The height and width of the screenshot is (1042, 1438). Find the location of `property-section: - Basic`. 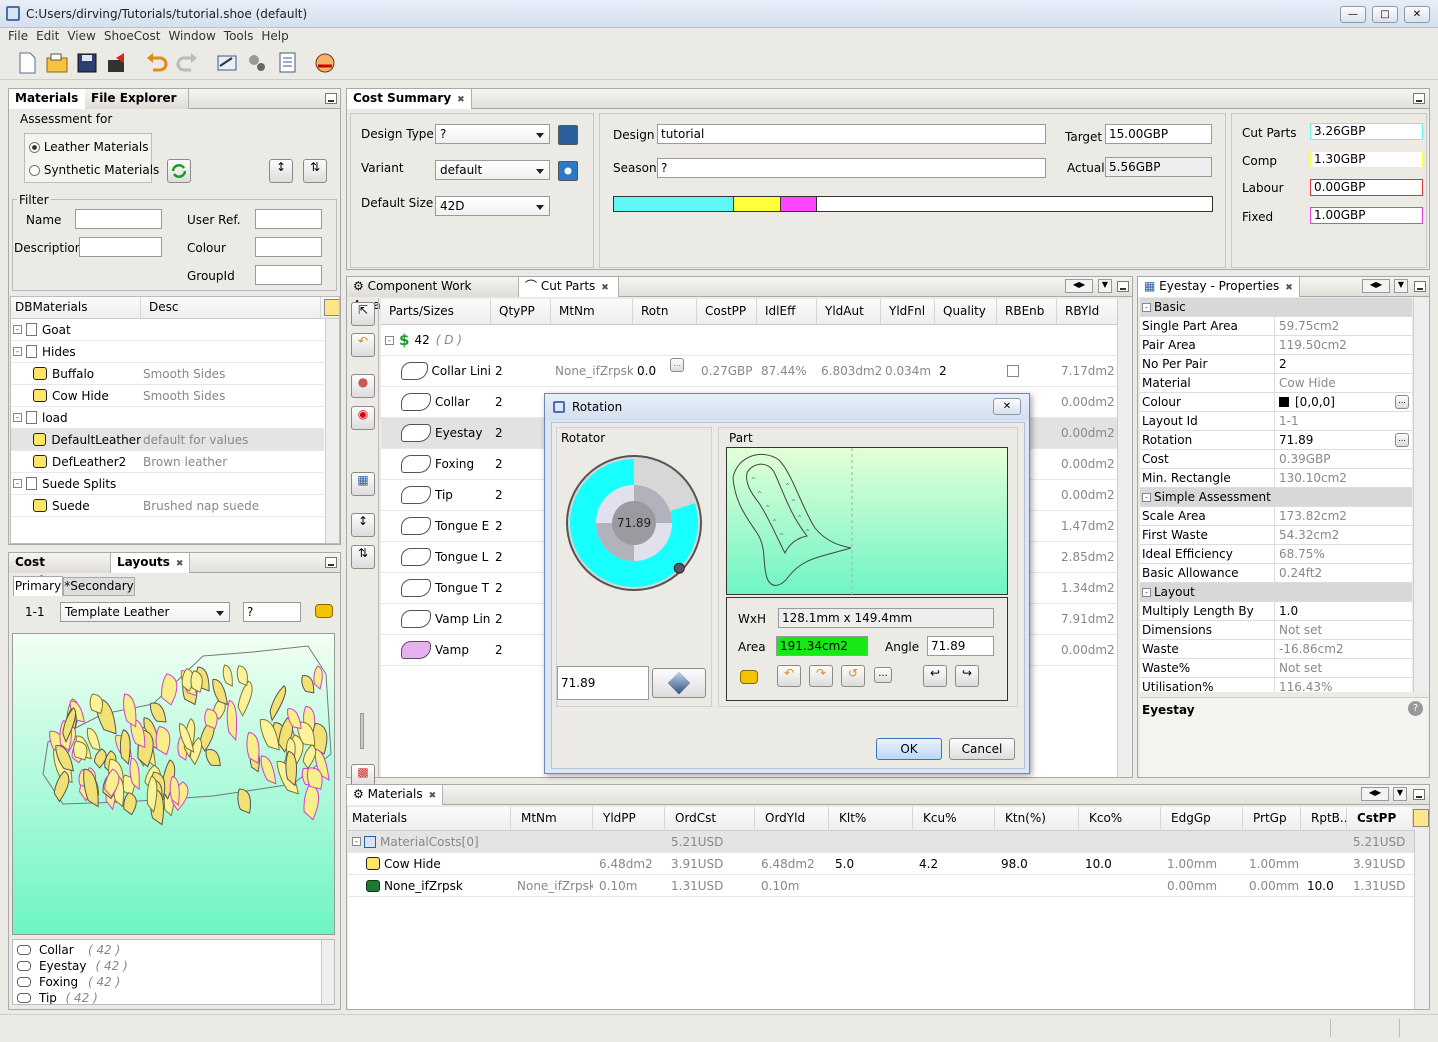

property-section: - Basic is located at coordinates (1276, 307).